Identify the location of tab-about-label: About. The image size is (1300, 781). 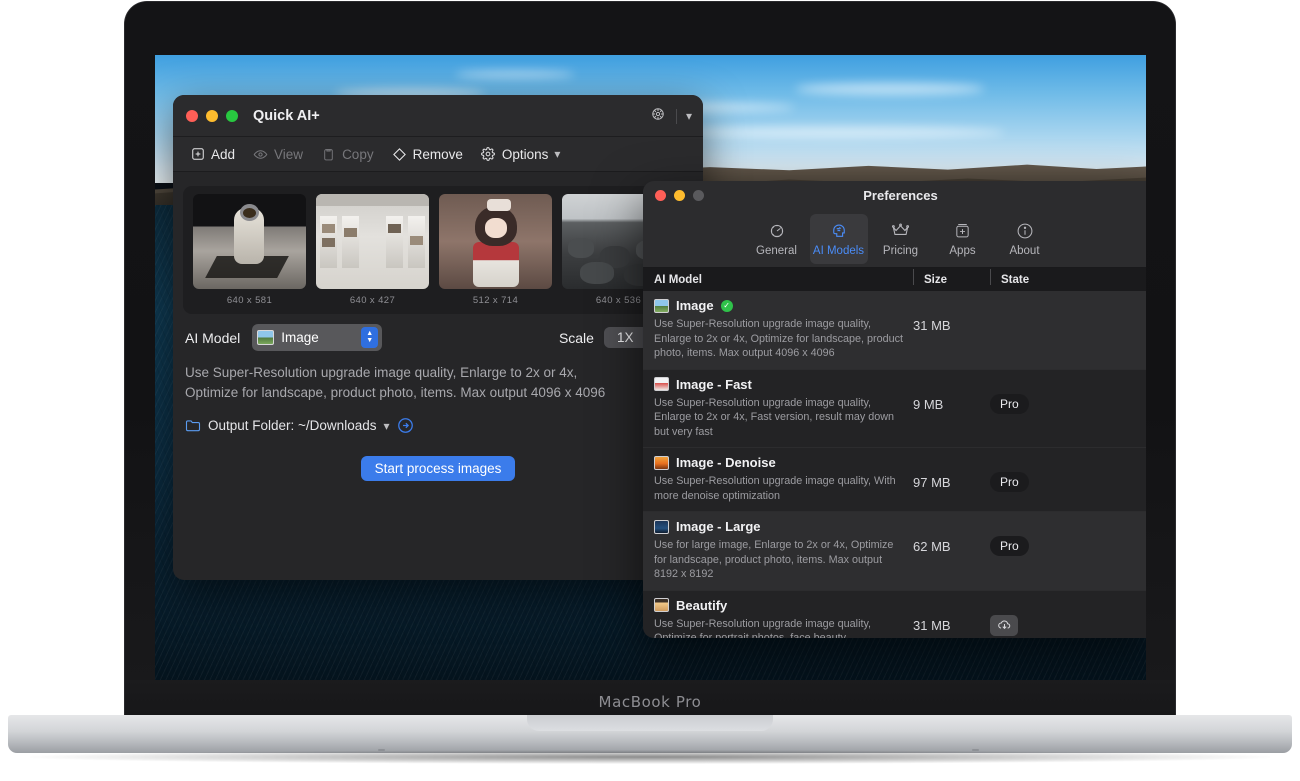
(1024, 251).